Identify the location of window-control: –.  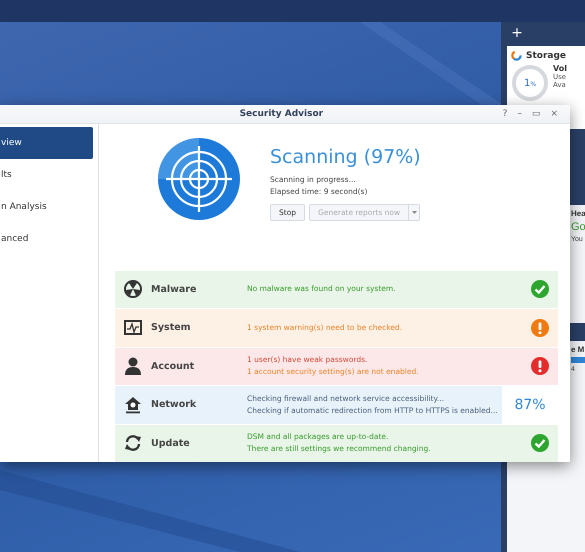
(519, 113).